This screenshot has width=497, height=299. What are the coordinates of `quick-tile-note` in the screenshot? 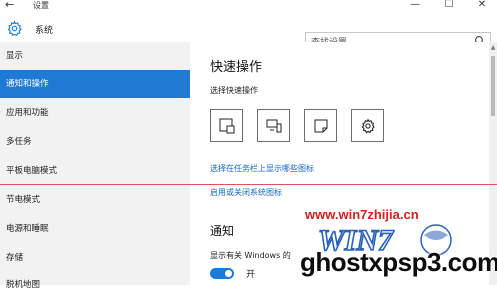 It's located at (320, 125).